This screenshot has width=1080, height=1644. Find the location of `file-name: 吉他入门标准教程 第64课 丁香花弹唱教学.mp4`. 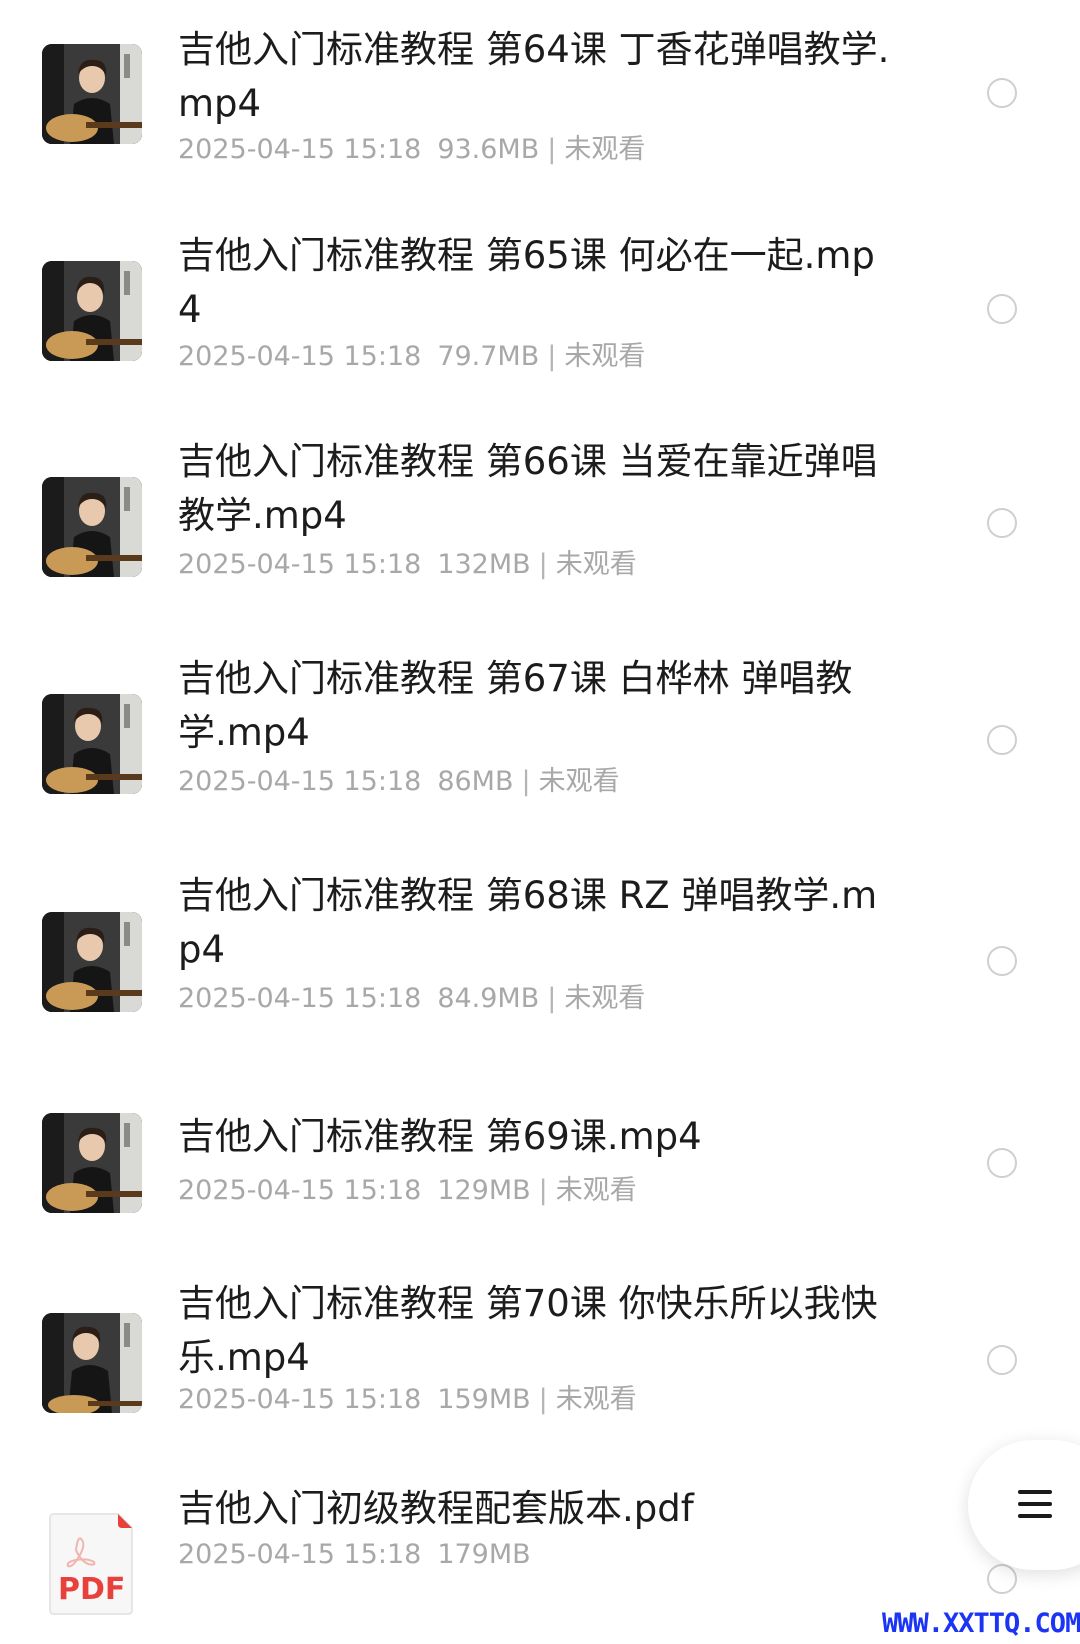

file-name: 吉他入门标准教程 第64课 丁香花弹唱教学.mp4 is located at coordinates (534, 76).